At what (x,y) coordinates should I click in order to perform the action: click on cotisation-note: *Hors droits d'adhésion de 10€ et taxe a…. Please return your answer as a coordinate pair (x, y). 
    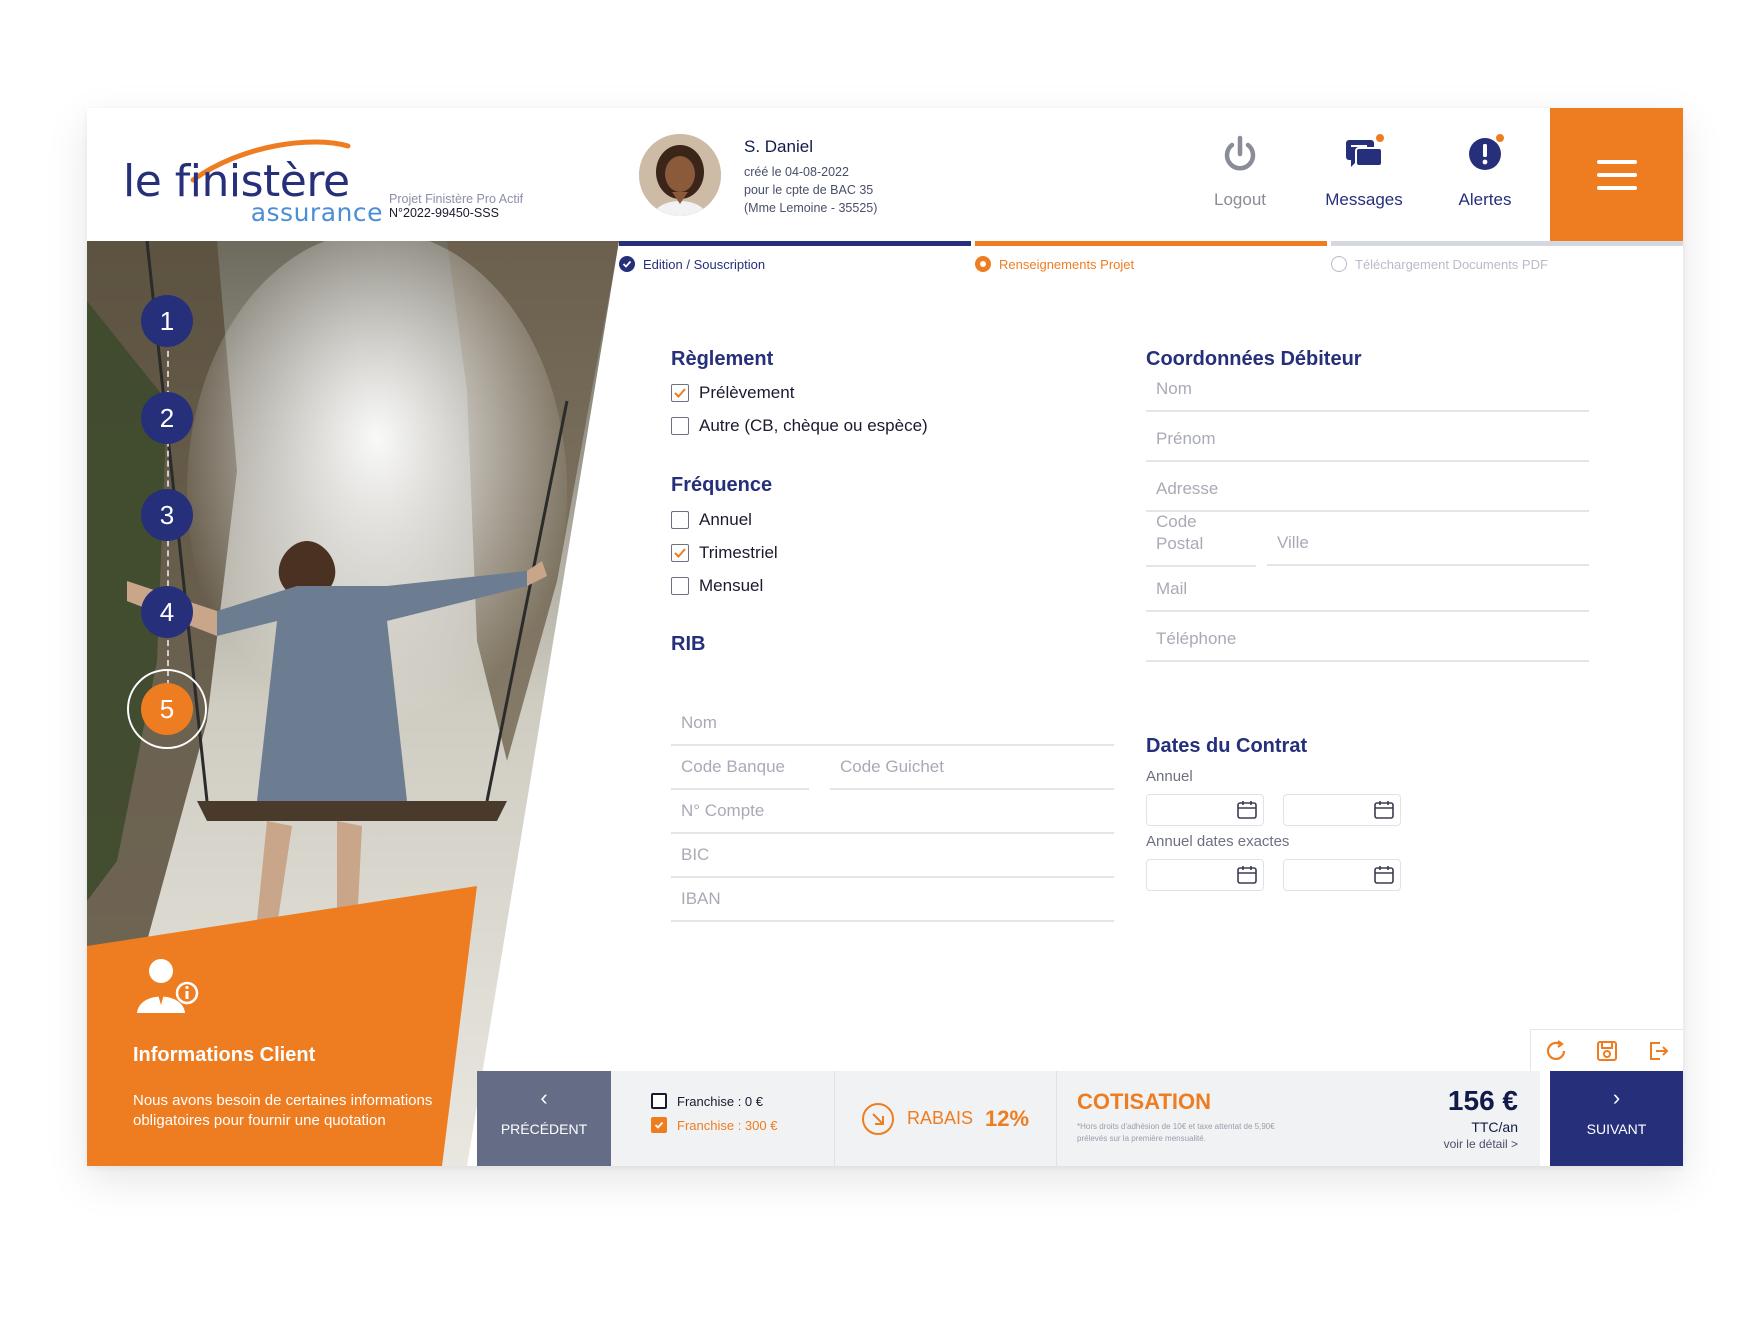
    Looking at the image, I should click on (1176, 1132).